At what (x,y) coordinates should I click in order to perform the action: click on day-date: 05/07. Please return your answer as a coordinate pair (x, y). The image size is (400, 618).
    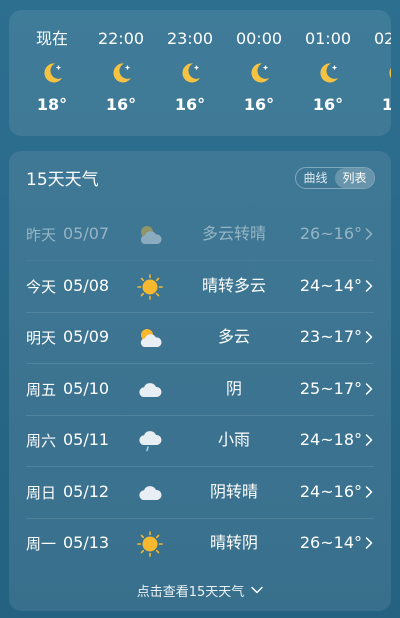
    Looking at the image, I should click on (86, 233).